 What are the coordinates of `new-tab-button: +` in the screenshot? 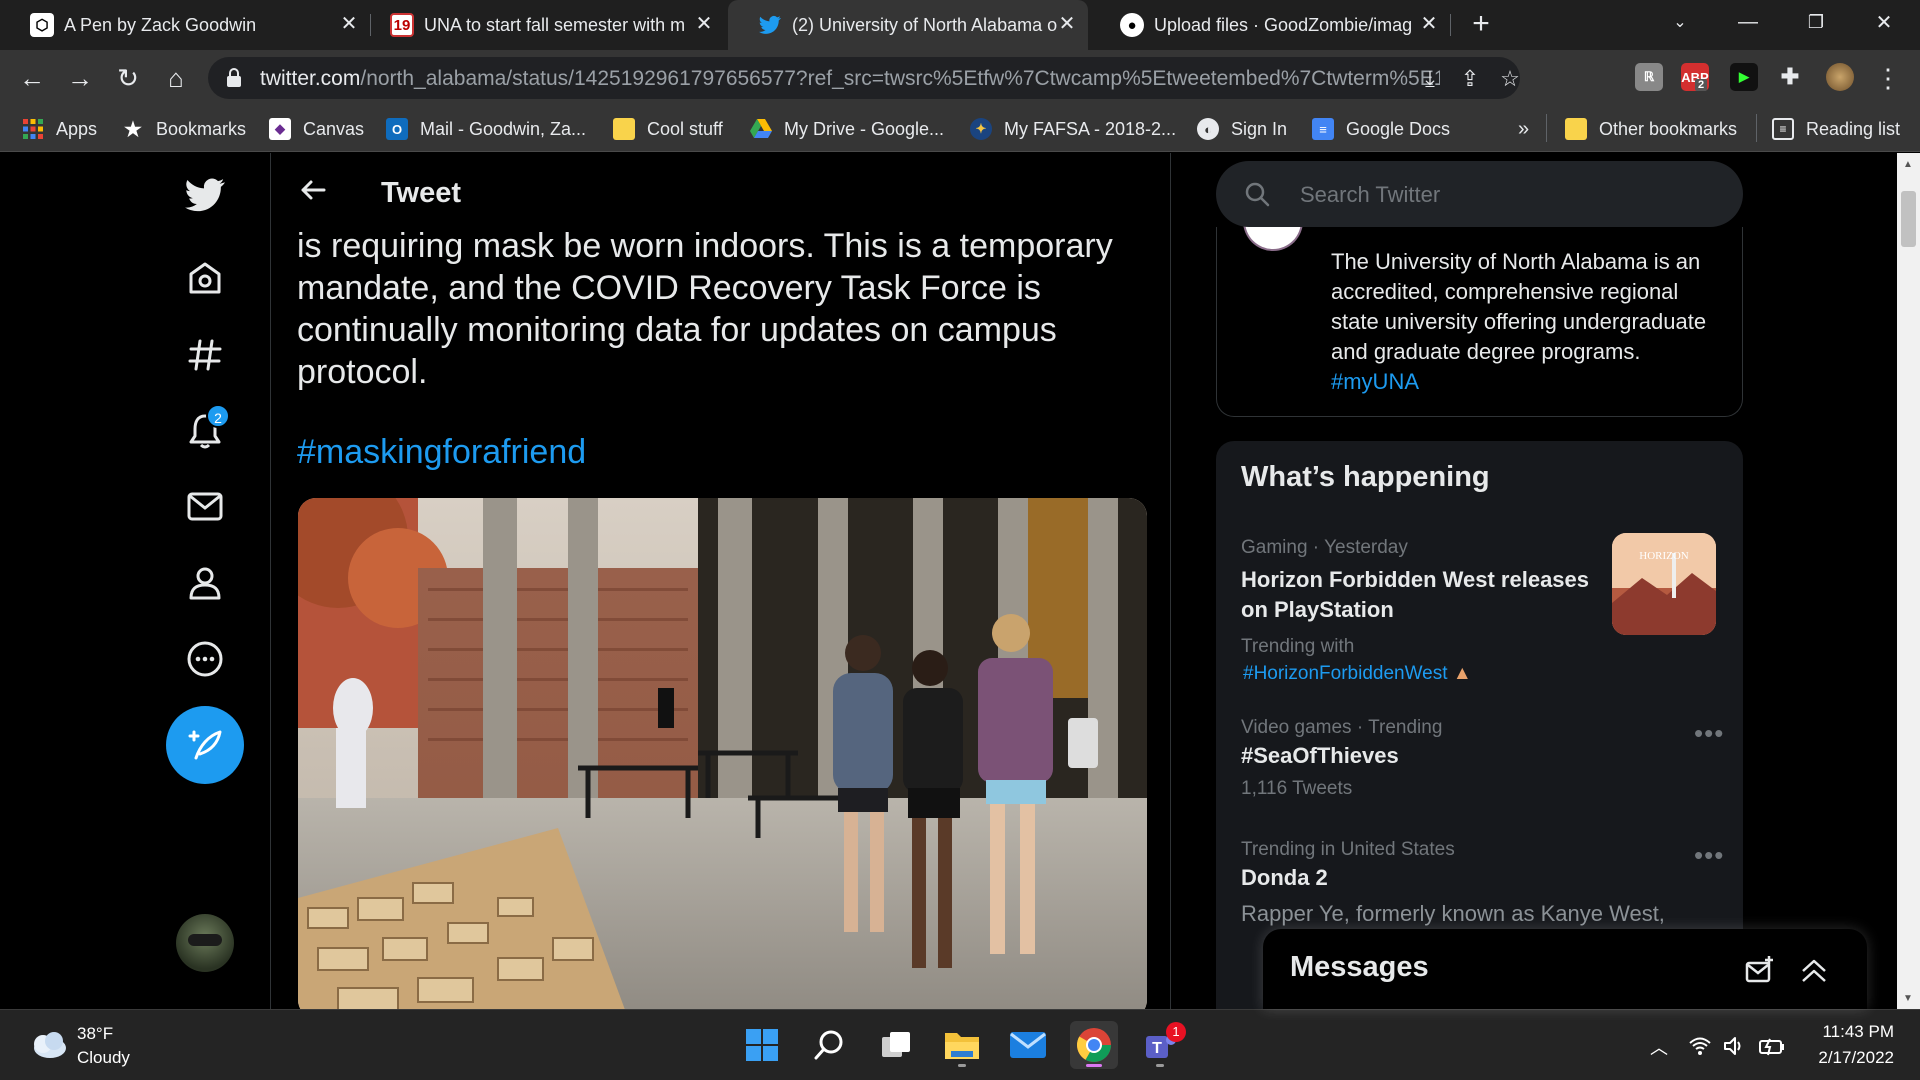 It's located at (1481, 25).